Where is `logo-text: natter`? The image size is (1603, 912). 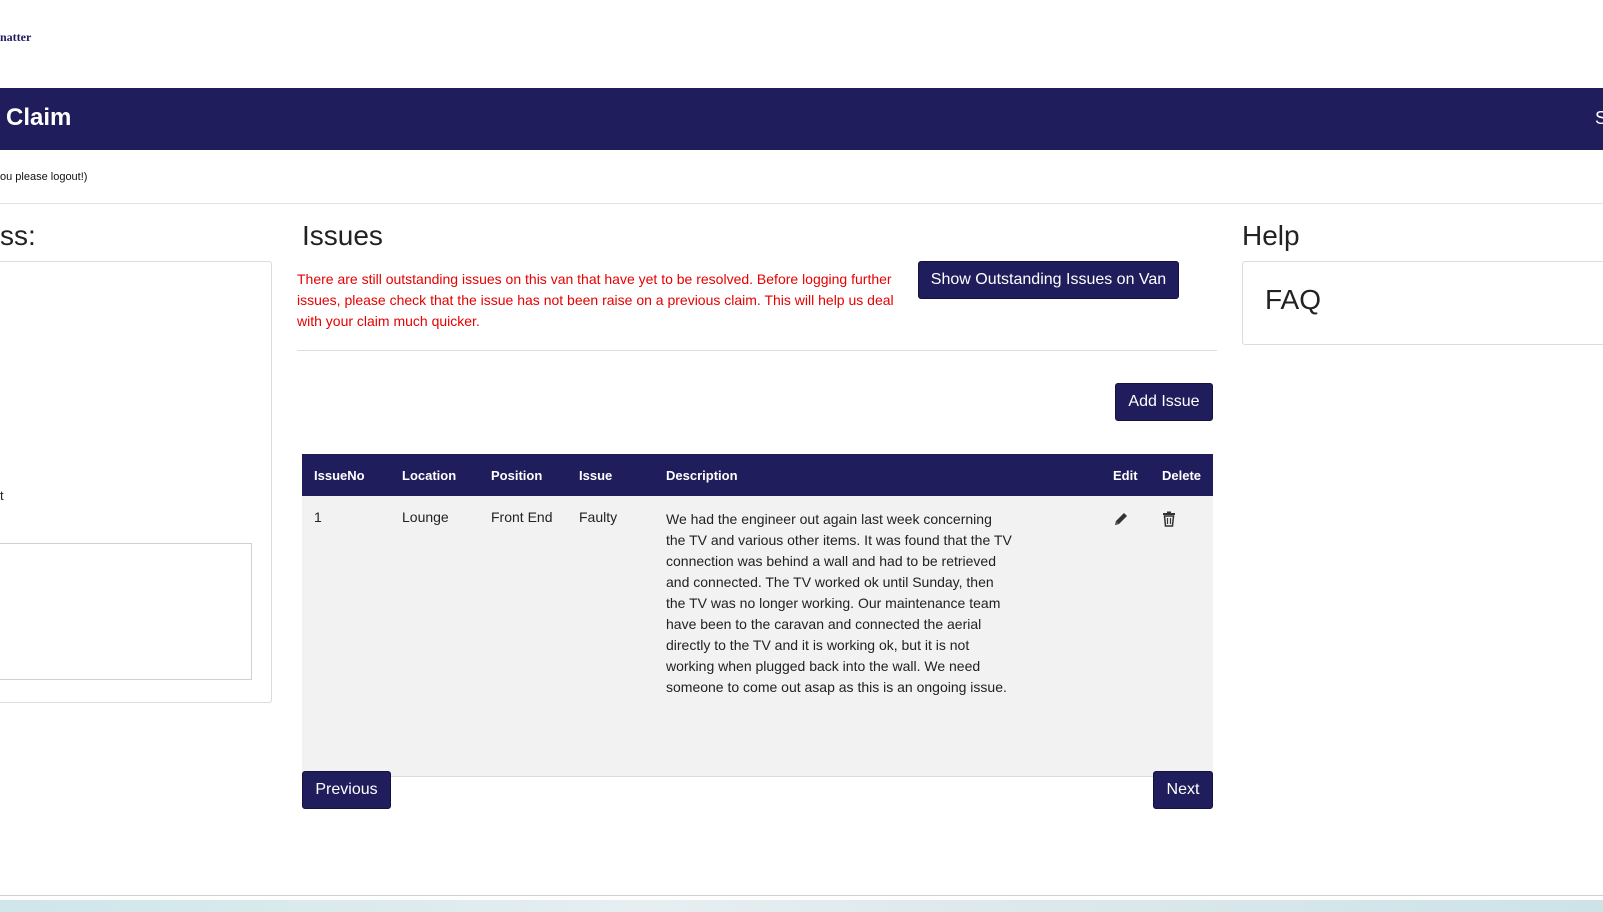
logo-text: natter is located at coordinates (16, 37).